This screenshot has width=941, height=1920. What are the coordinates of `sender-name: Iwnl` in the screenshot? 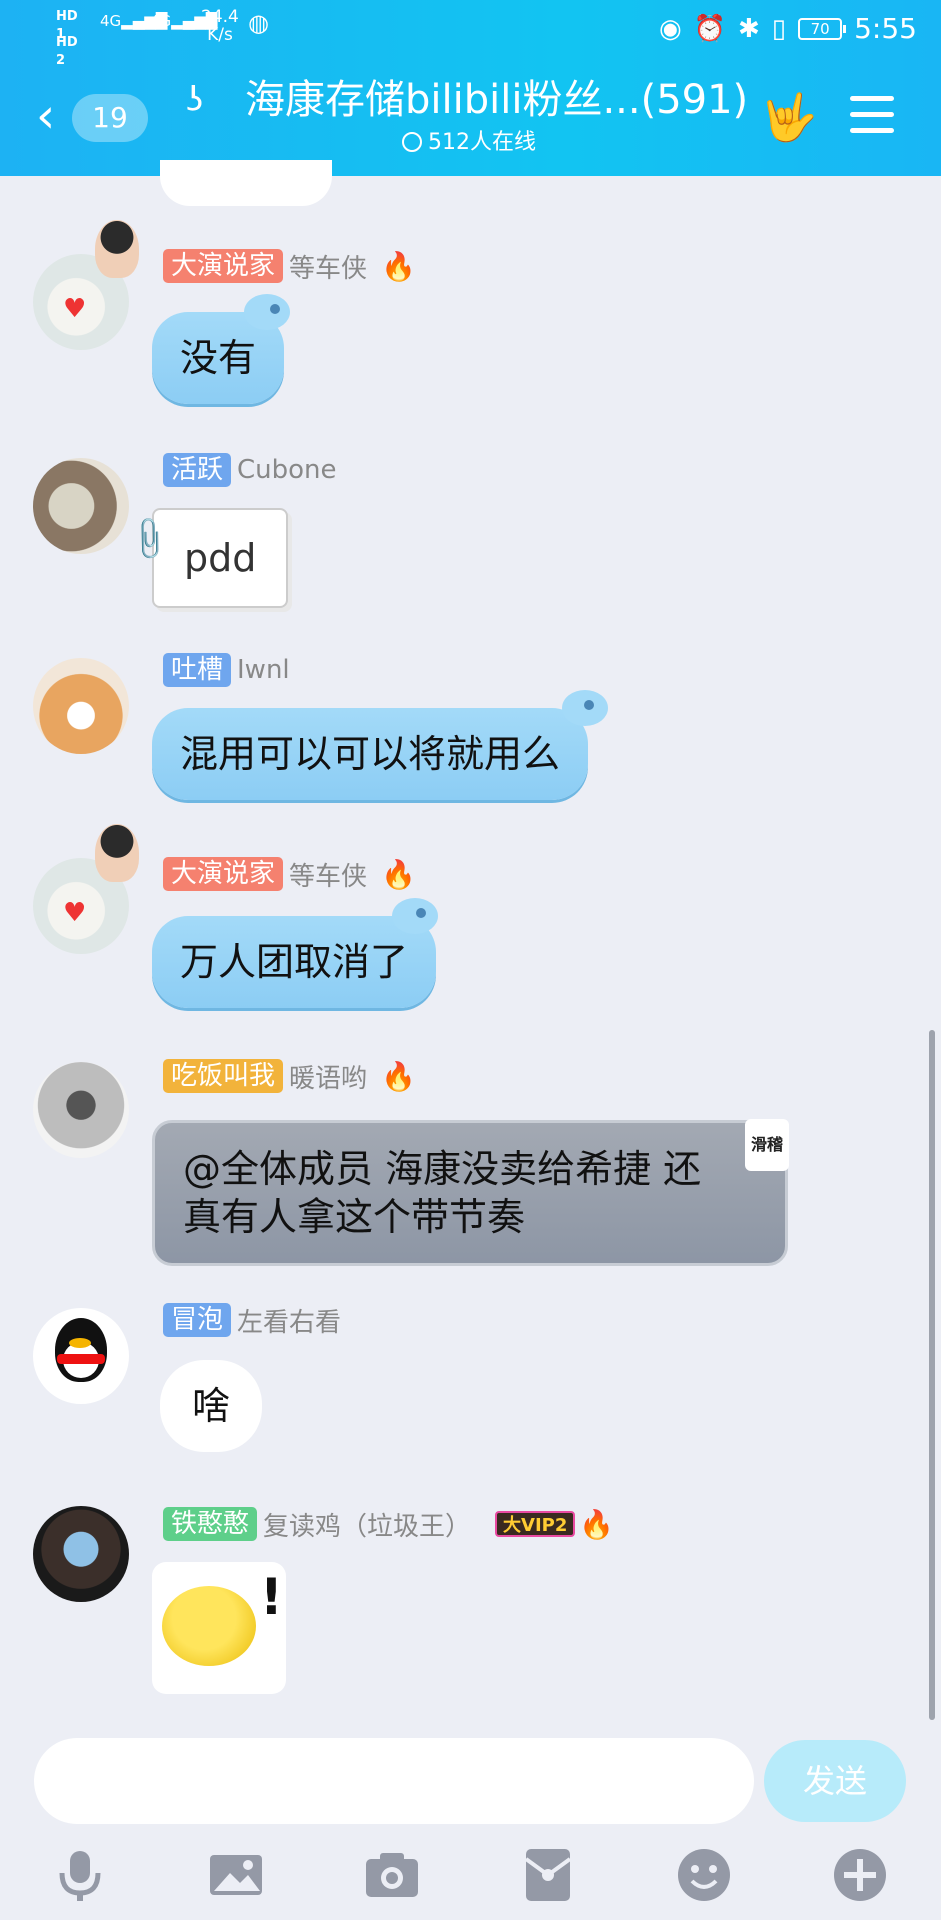 It's located at (263, 670).